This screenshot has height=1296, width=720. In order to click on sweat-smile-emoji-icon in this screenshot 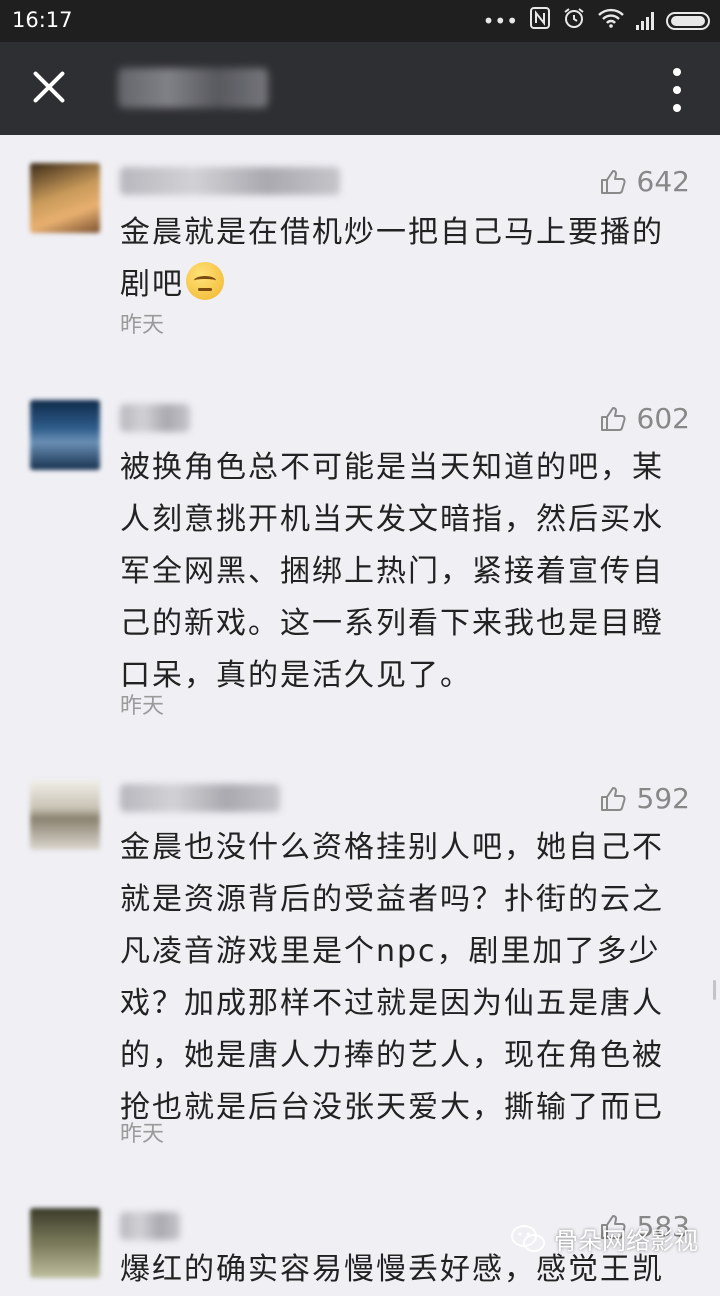, I will do `click(205, 281)`.